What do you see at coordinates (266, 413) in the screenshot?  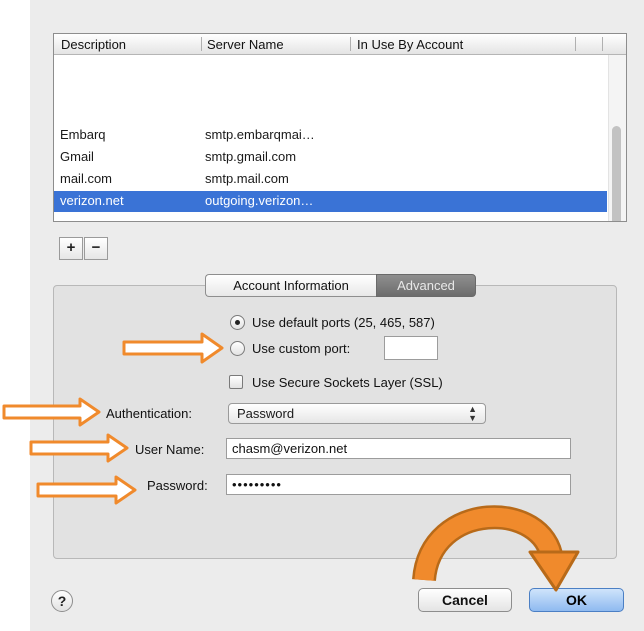 I see `authentication-value: Password` at bounding box center [266, 413].